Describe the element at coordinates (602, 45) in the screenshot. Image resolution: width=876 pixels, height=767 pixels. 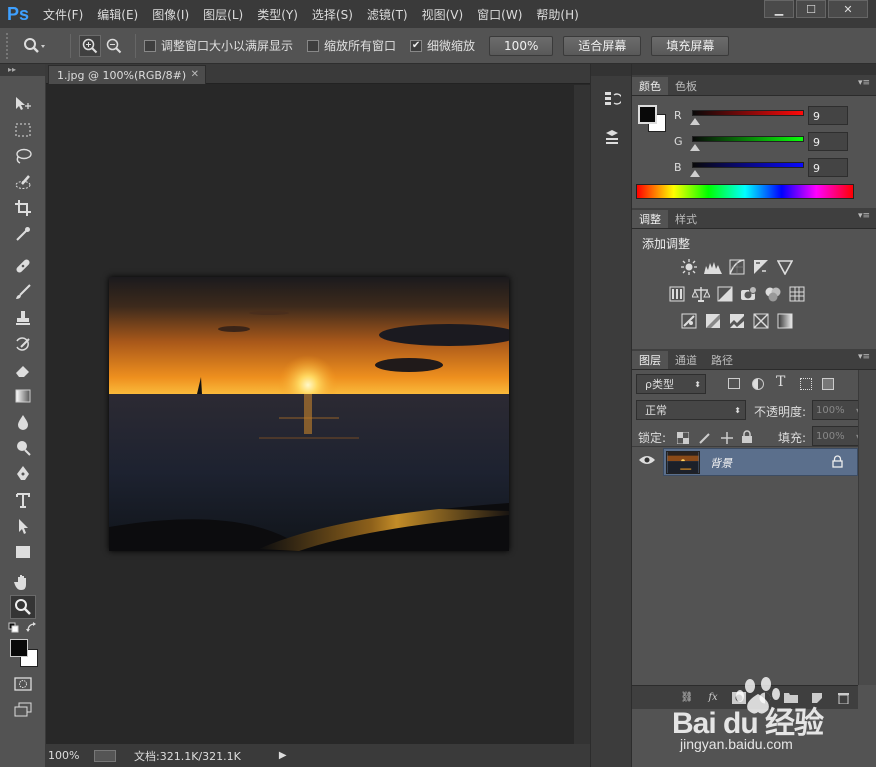
I see `fit-screen-button: 适合屏幕` at that location.